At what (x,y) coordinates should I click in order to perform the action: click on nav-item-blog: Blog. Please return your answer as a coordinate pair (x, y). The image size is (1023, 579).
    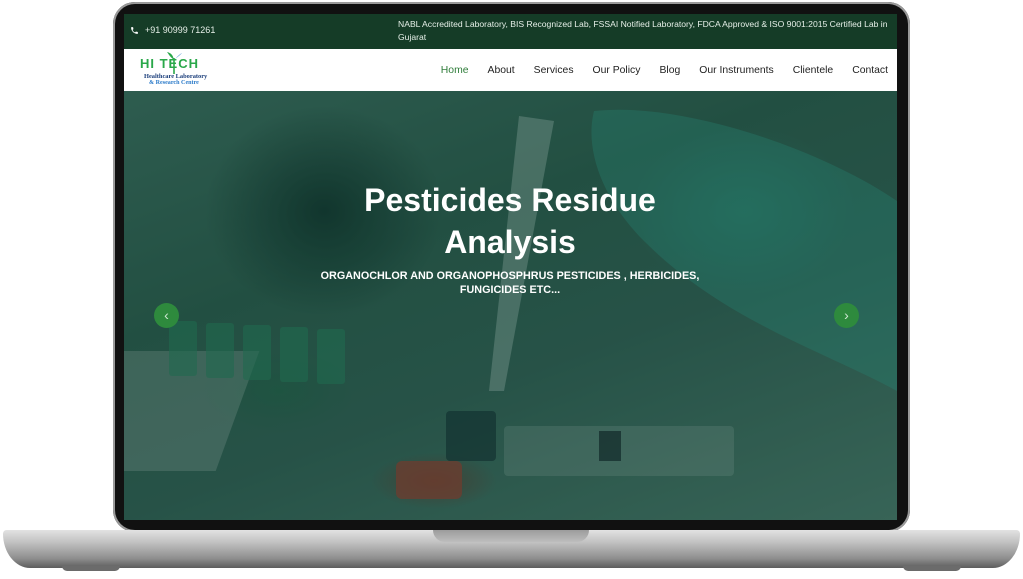
    Looking at the image, I should click on (669, 70).